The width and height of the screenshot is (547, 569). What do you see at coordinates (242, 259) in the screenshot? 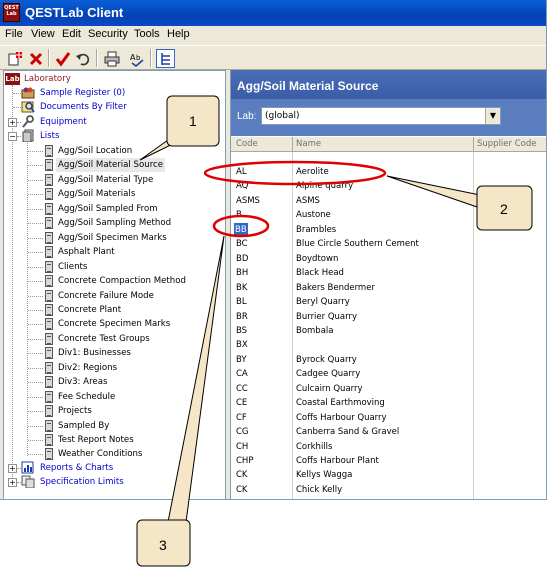
I see `cell-code: BD` at bounding box center [242, 259].